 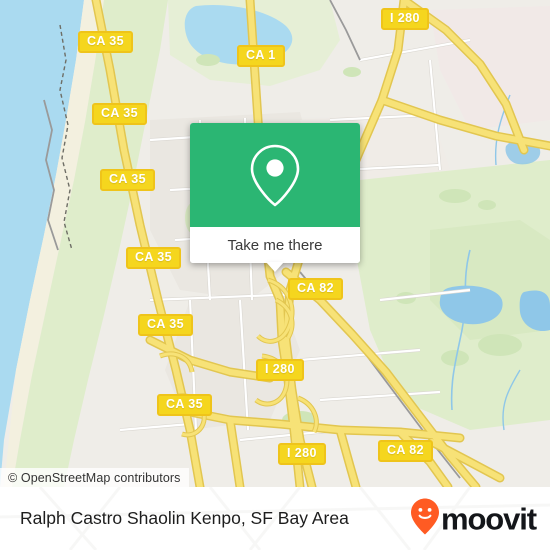 I want to click on route-shield-ca35-3: CA 35, so click(x=127, y=180).